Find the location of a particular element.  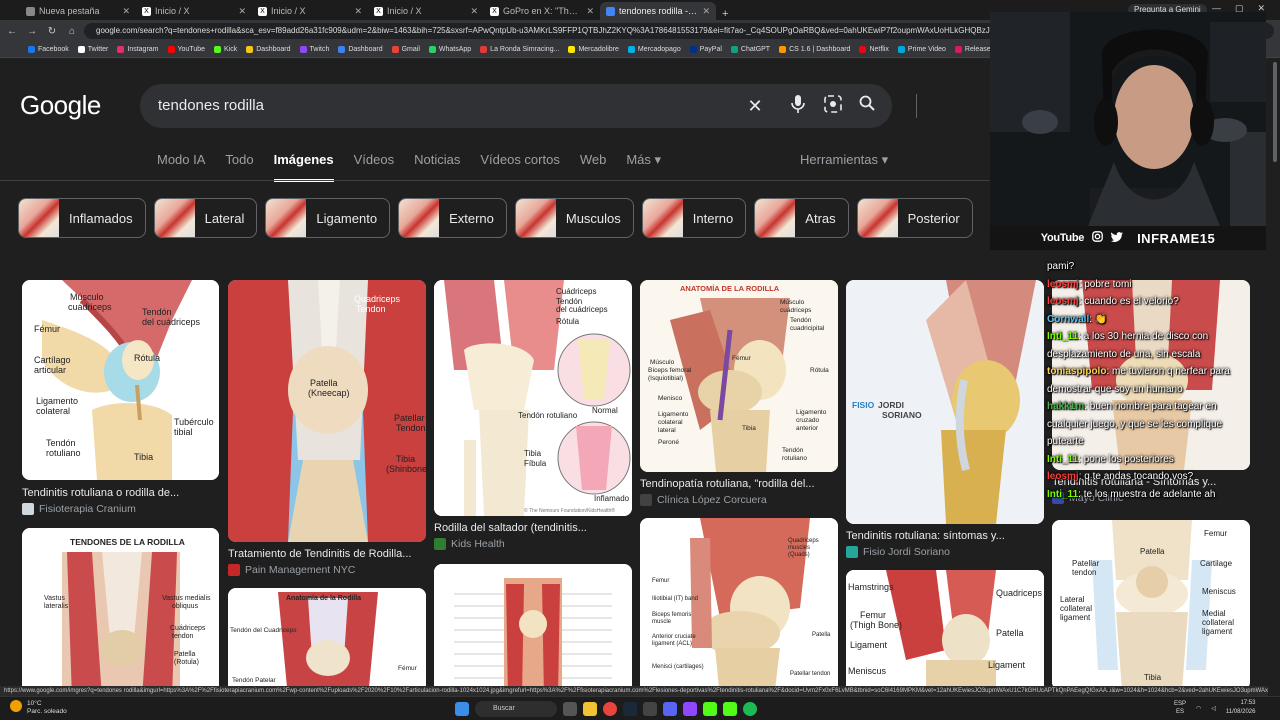

page-scrollbar is located at coordinates (1275, 372).